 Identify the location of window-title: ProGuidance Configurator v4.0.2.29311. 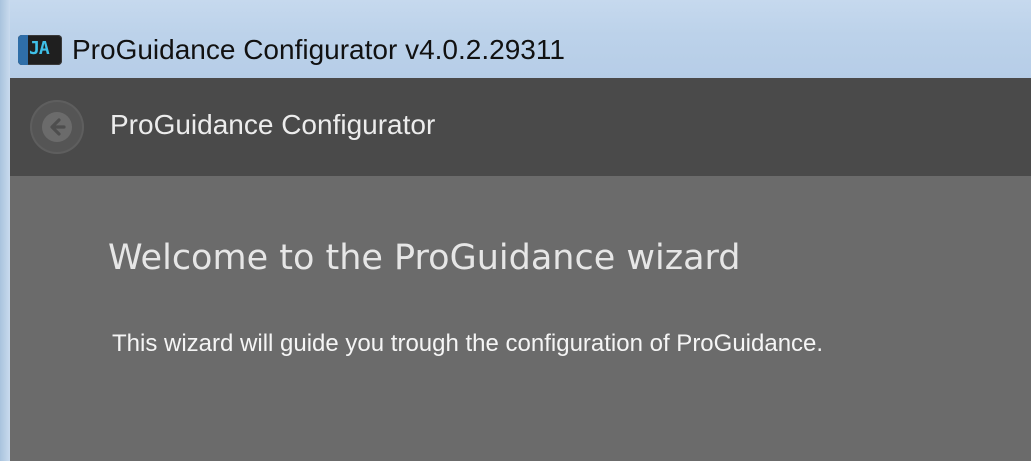
(318, 49).